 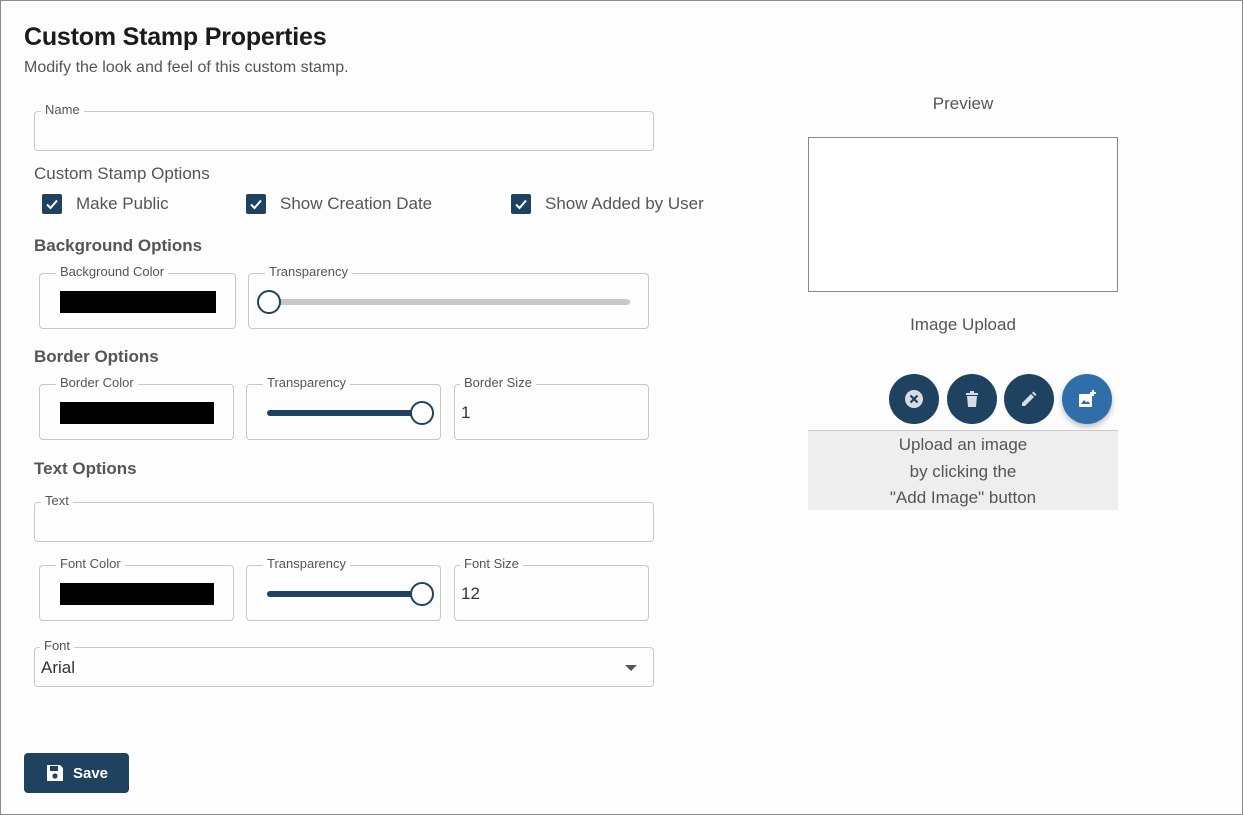 I want to click on border-size-legend: Border Size, so click(x=498, y=383).